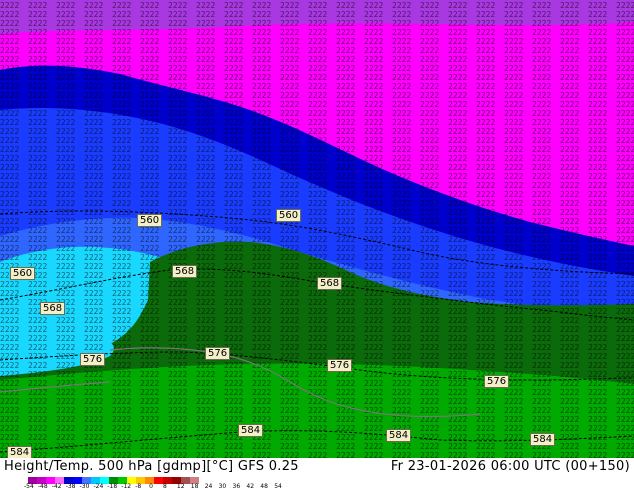 The height and width of the screenshot is (490, 634). Describe the element at coordinates (56, 486) in the screenshot. I see `scale-tick-label: -42` at that location.